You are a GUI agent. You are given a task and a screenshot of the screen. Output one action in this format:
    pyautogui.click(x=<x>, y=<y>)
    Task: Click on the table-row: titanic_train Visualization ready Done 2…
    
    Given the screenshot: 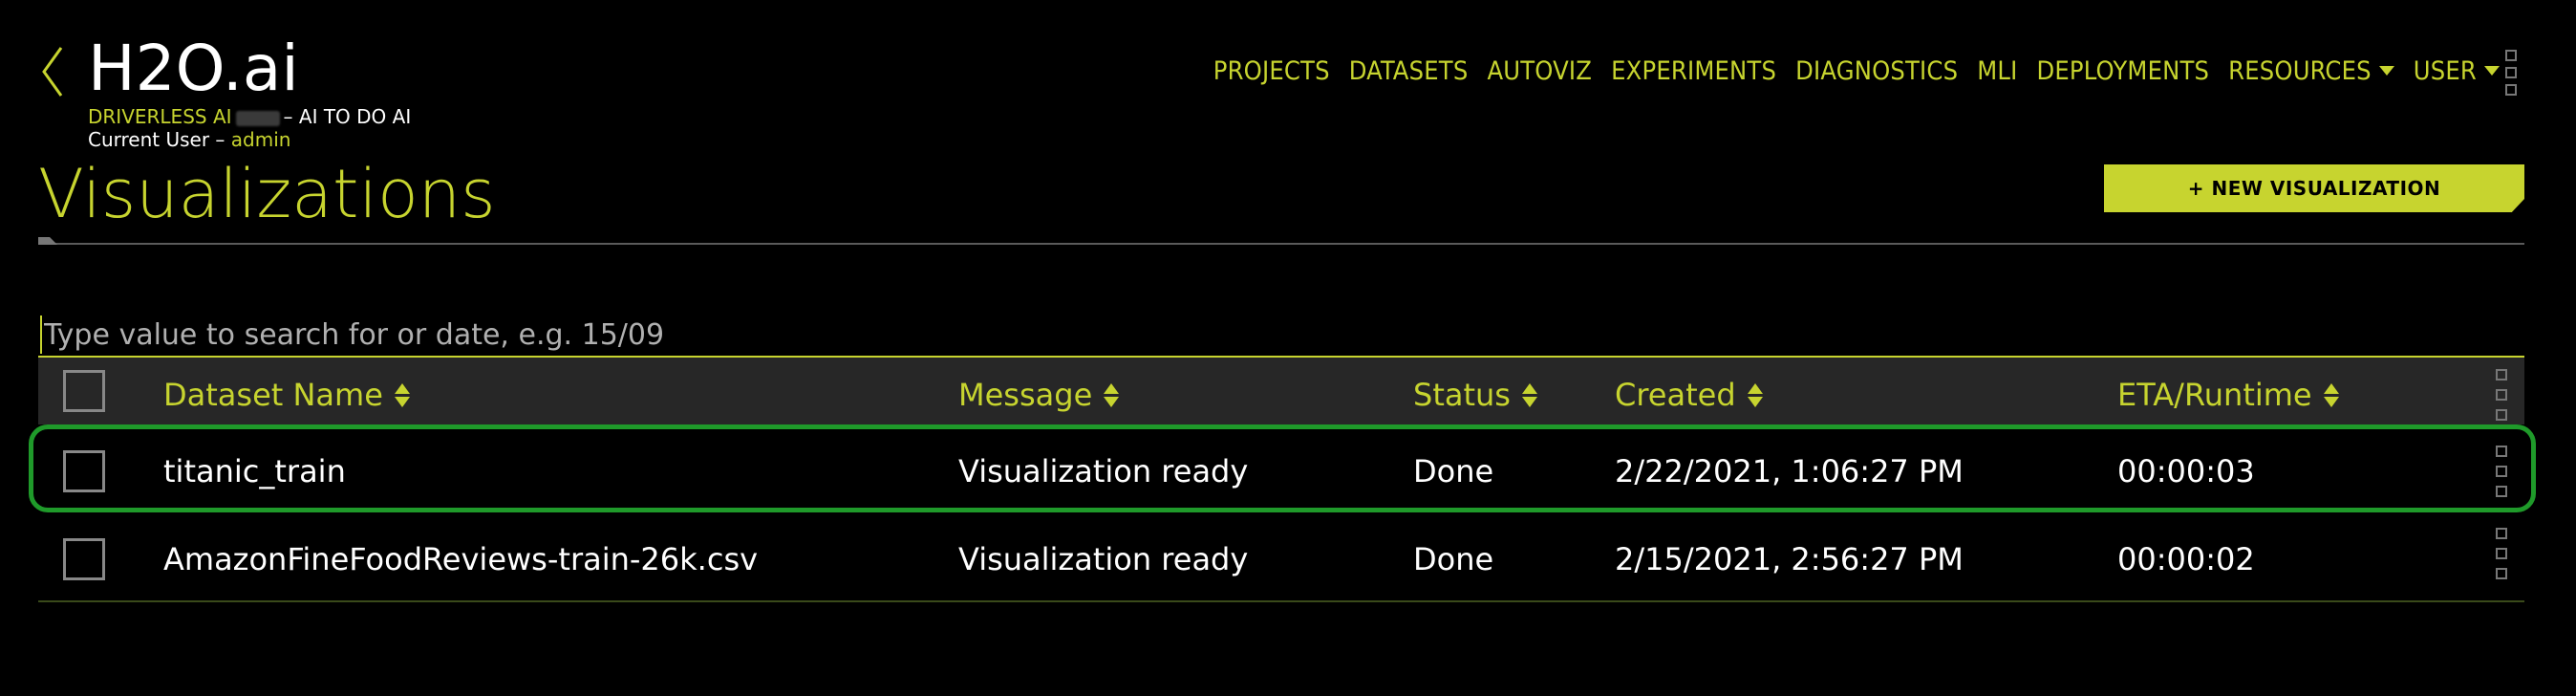 What is the action you would take?
    pyautogui.click(x=1281, y=471)
    